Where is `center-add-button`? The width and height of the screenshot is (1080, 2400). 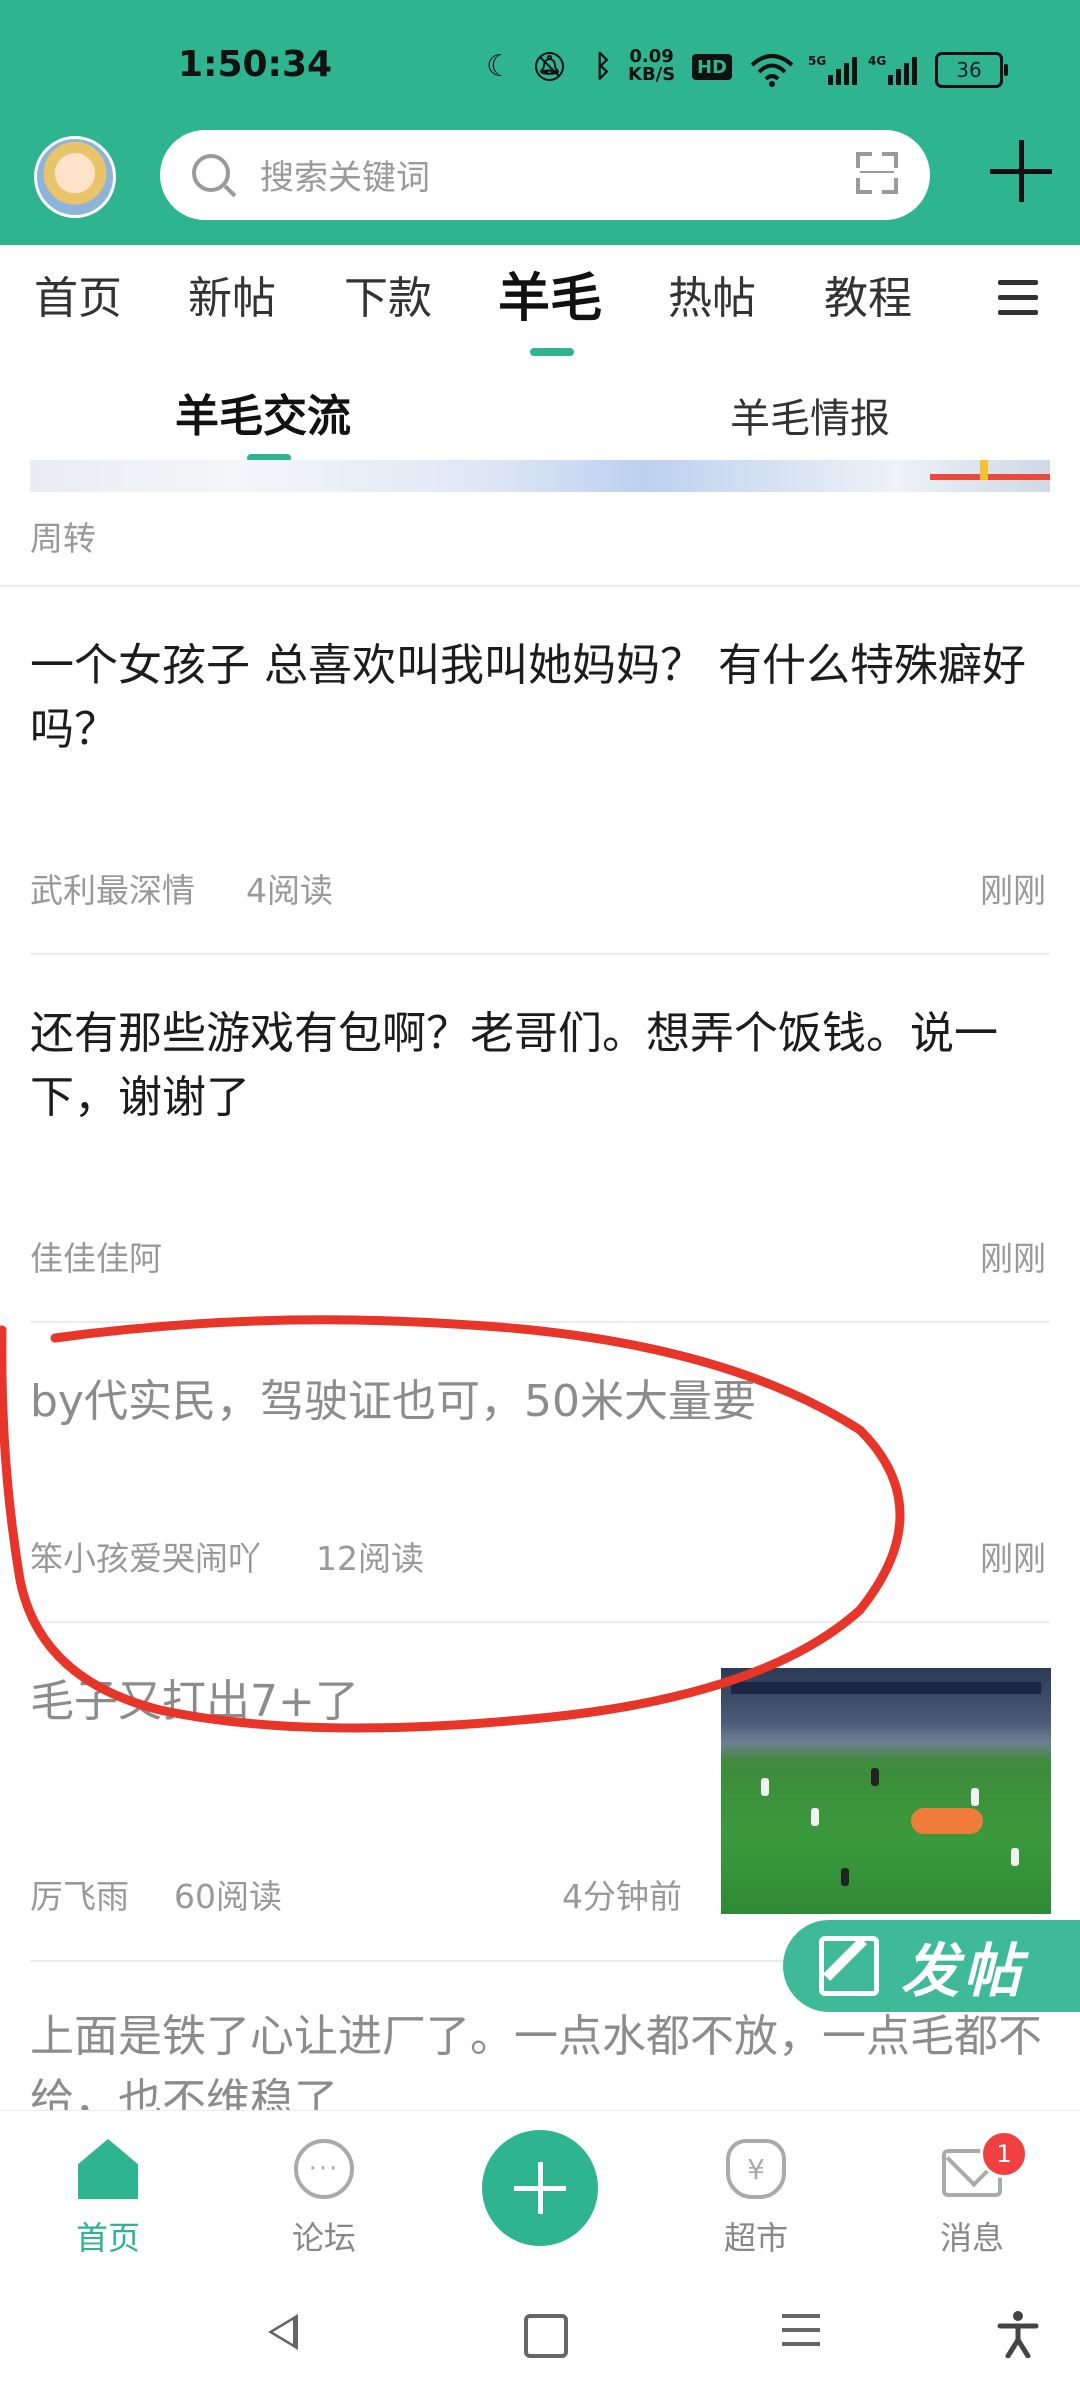 center-add-button is located at coordinates (540, 2188).